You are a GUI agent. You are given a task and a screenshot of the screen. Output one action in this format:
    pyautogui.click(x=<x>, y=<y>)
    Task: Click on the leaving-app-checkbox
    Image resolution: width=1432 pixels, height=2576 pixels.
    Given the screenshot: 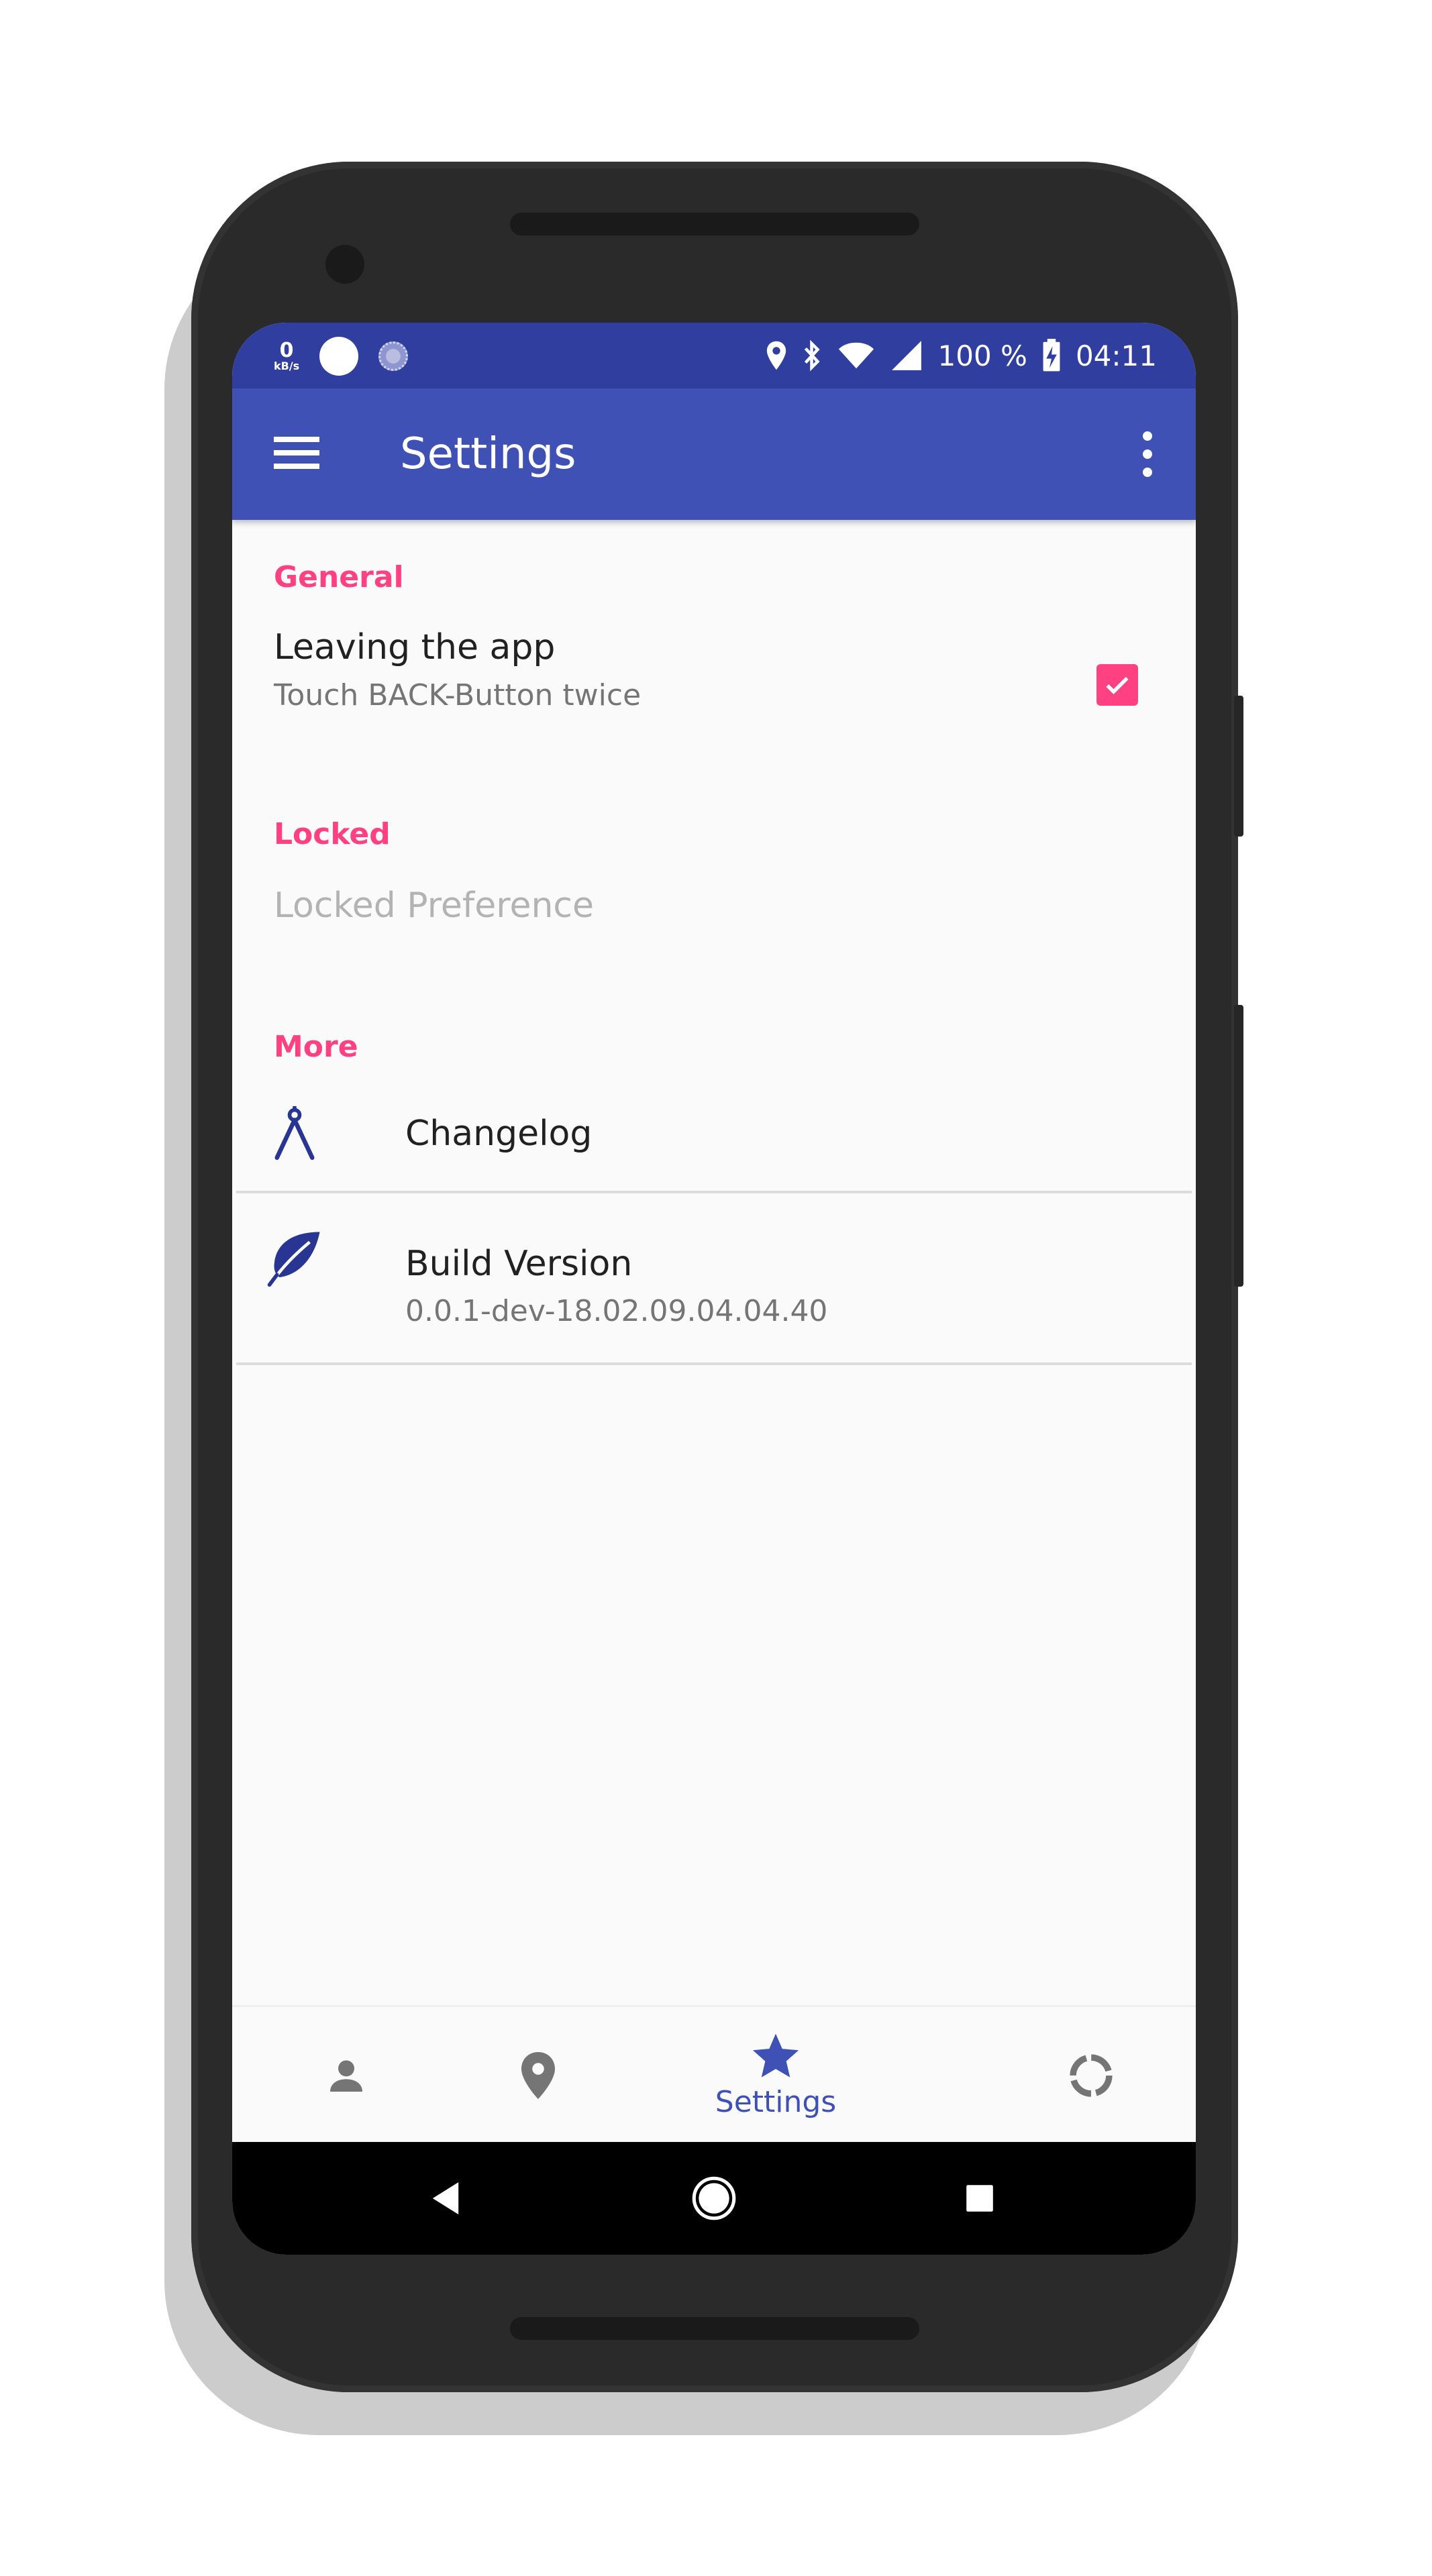 What is the action you would take?
    pyautogui.click(x=1117, y=685)
    